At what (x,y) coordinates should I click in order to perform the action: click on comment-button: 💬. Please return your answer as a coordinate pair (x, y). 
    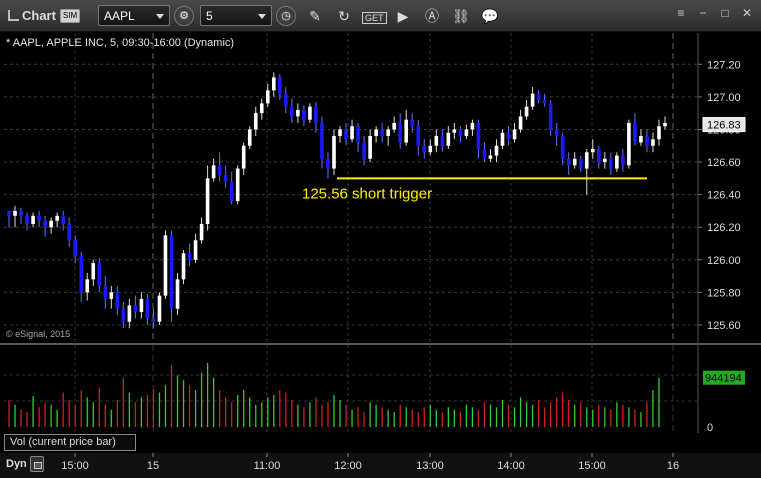
    Looking at the image, I should click on (490, 16).